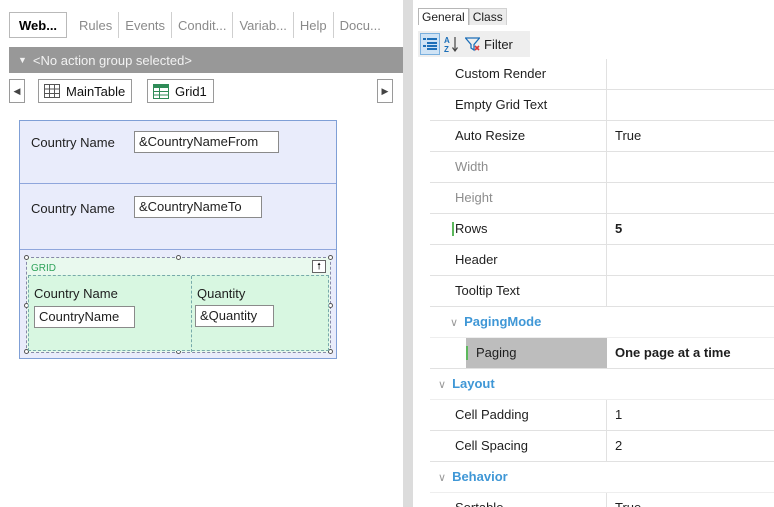 The height and width of the screenshot is (507, 774). What do you see at coordinates (73, 208) in the screenshot?
I see `country-name-to-label: Country Name` at bounding box center [73, 208].